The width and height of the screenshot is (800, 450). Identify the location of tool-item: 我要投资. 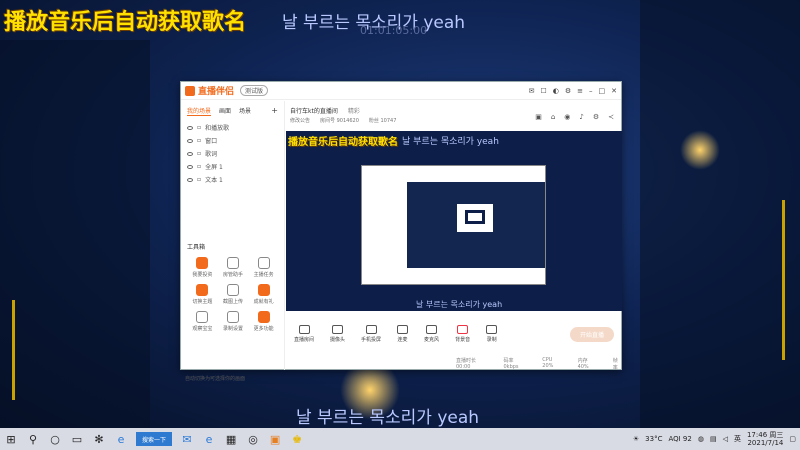
(202, 267).